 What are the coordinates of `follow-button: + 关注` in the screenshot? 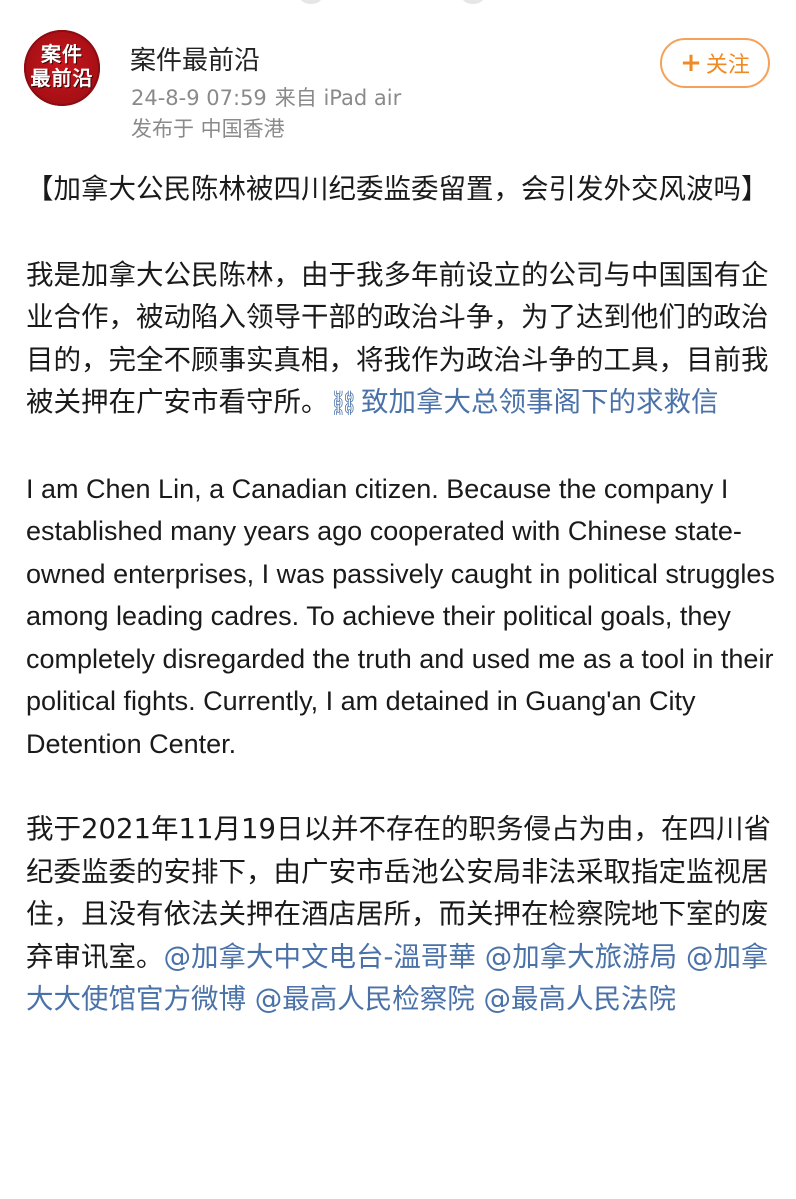 It's located at (715, 63).